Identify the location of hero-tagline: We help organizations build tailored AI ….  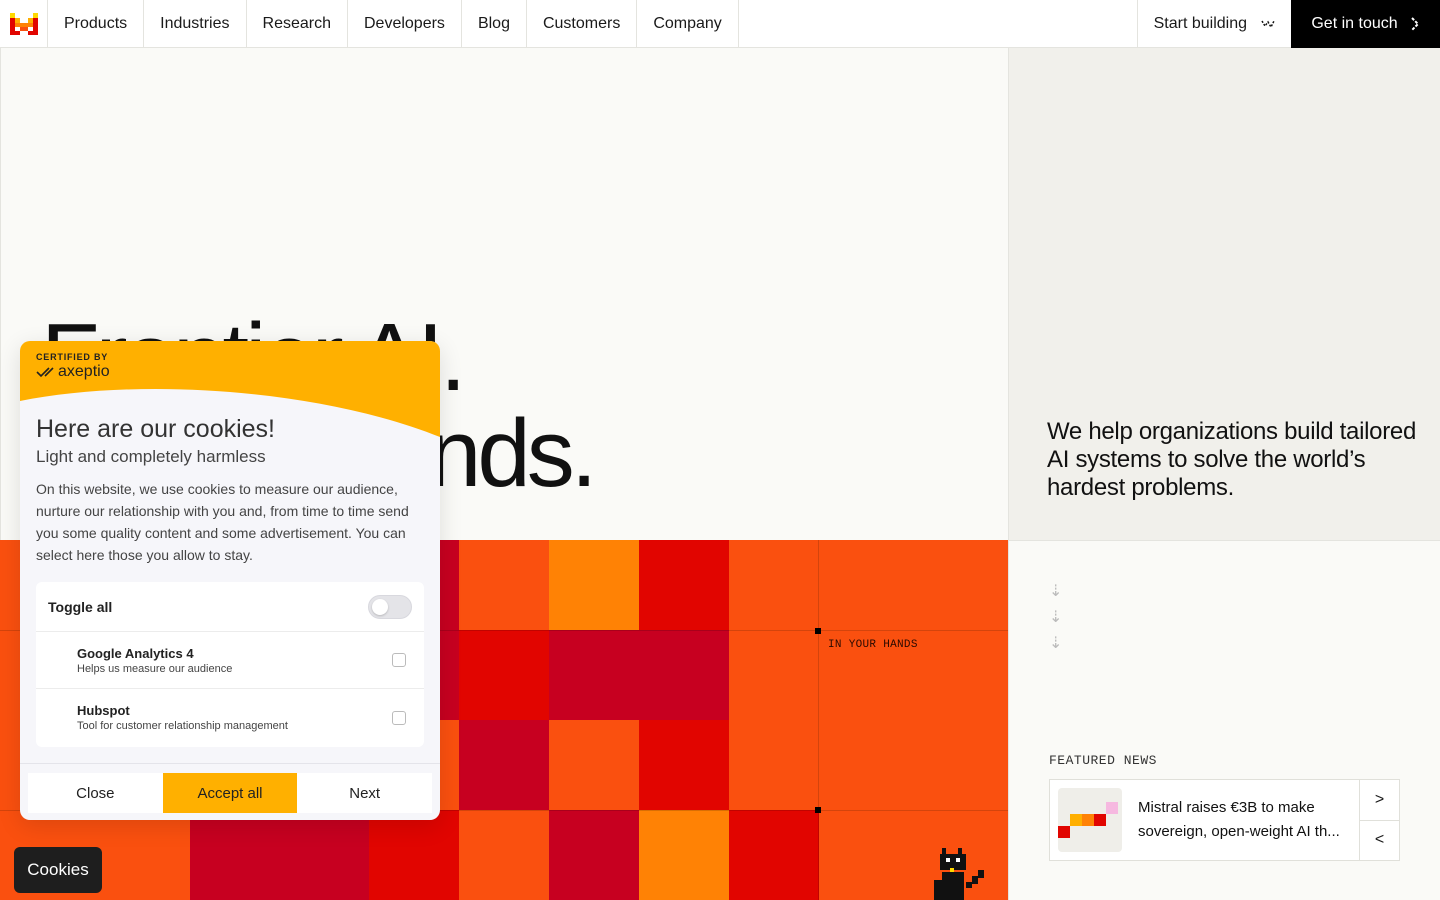
(1231, 459).